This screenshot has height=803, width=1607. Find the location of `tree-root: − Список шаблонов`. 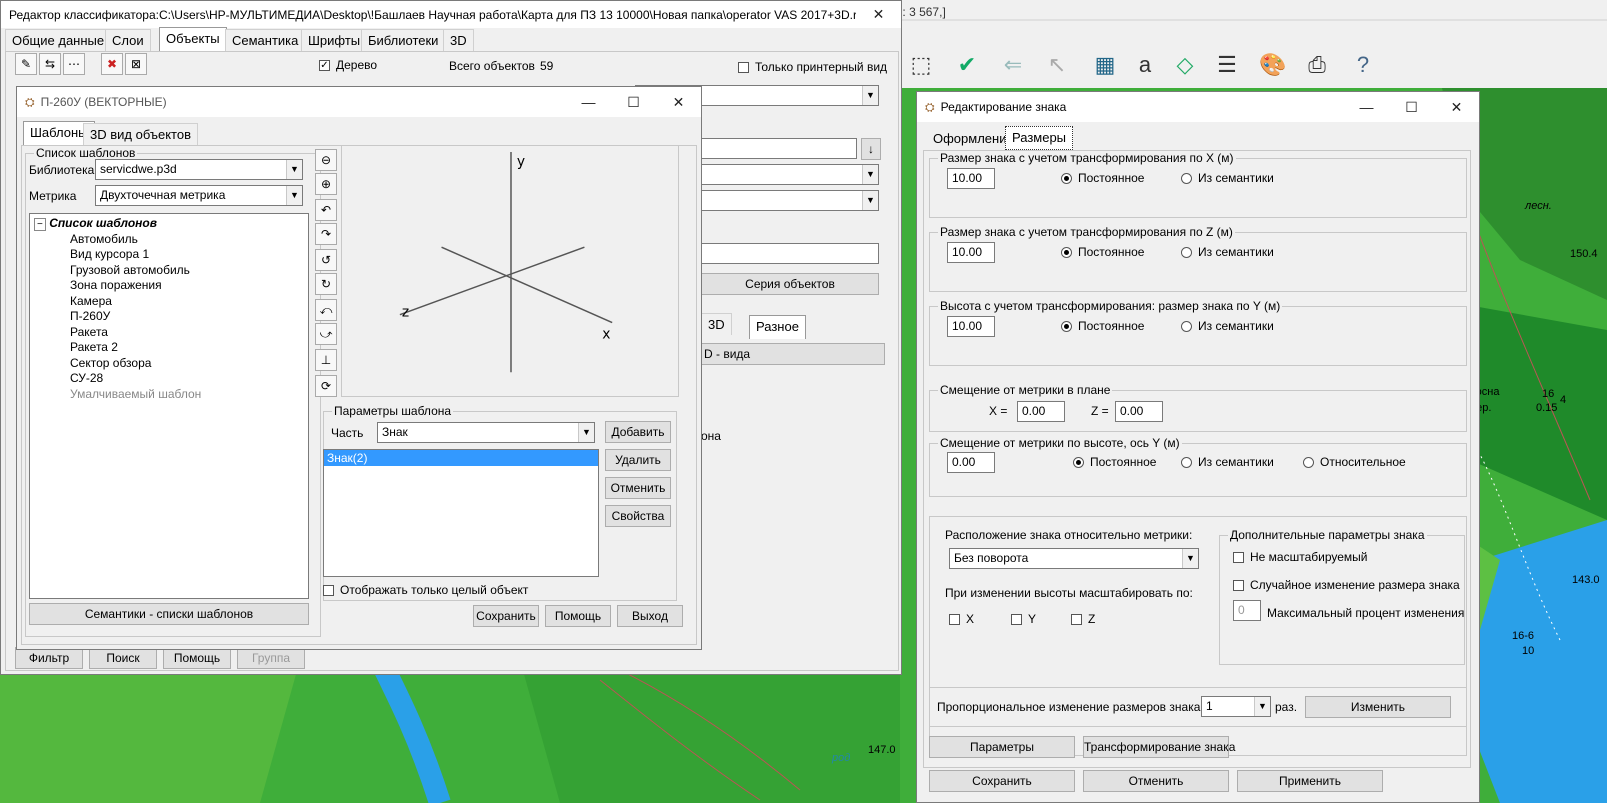

tree-root: − Список шаблонов is located at coordinates (169, 224).